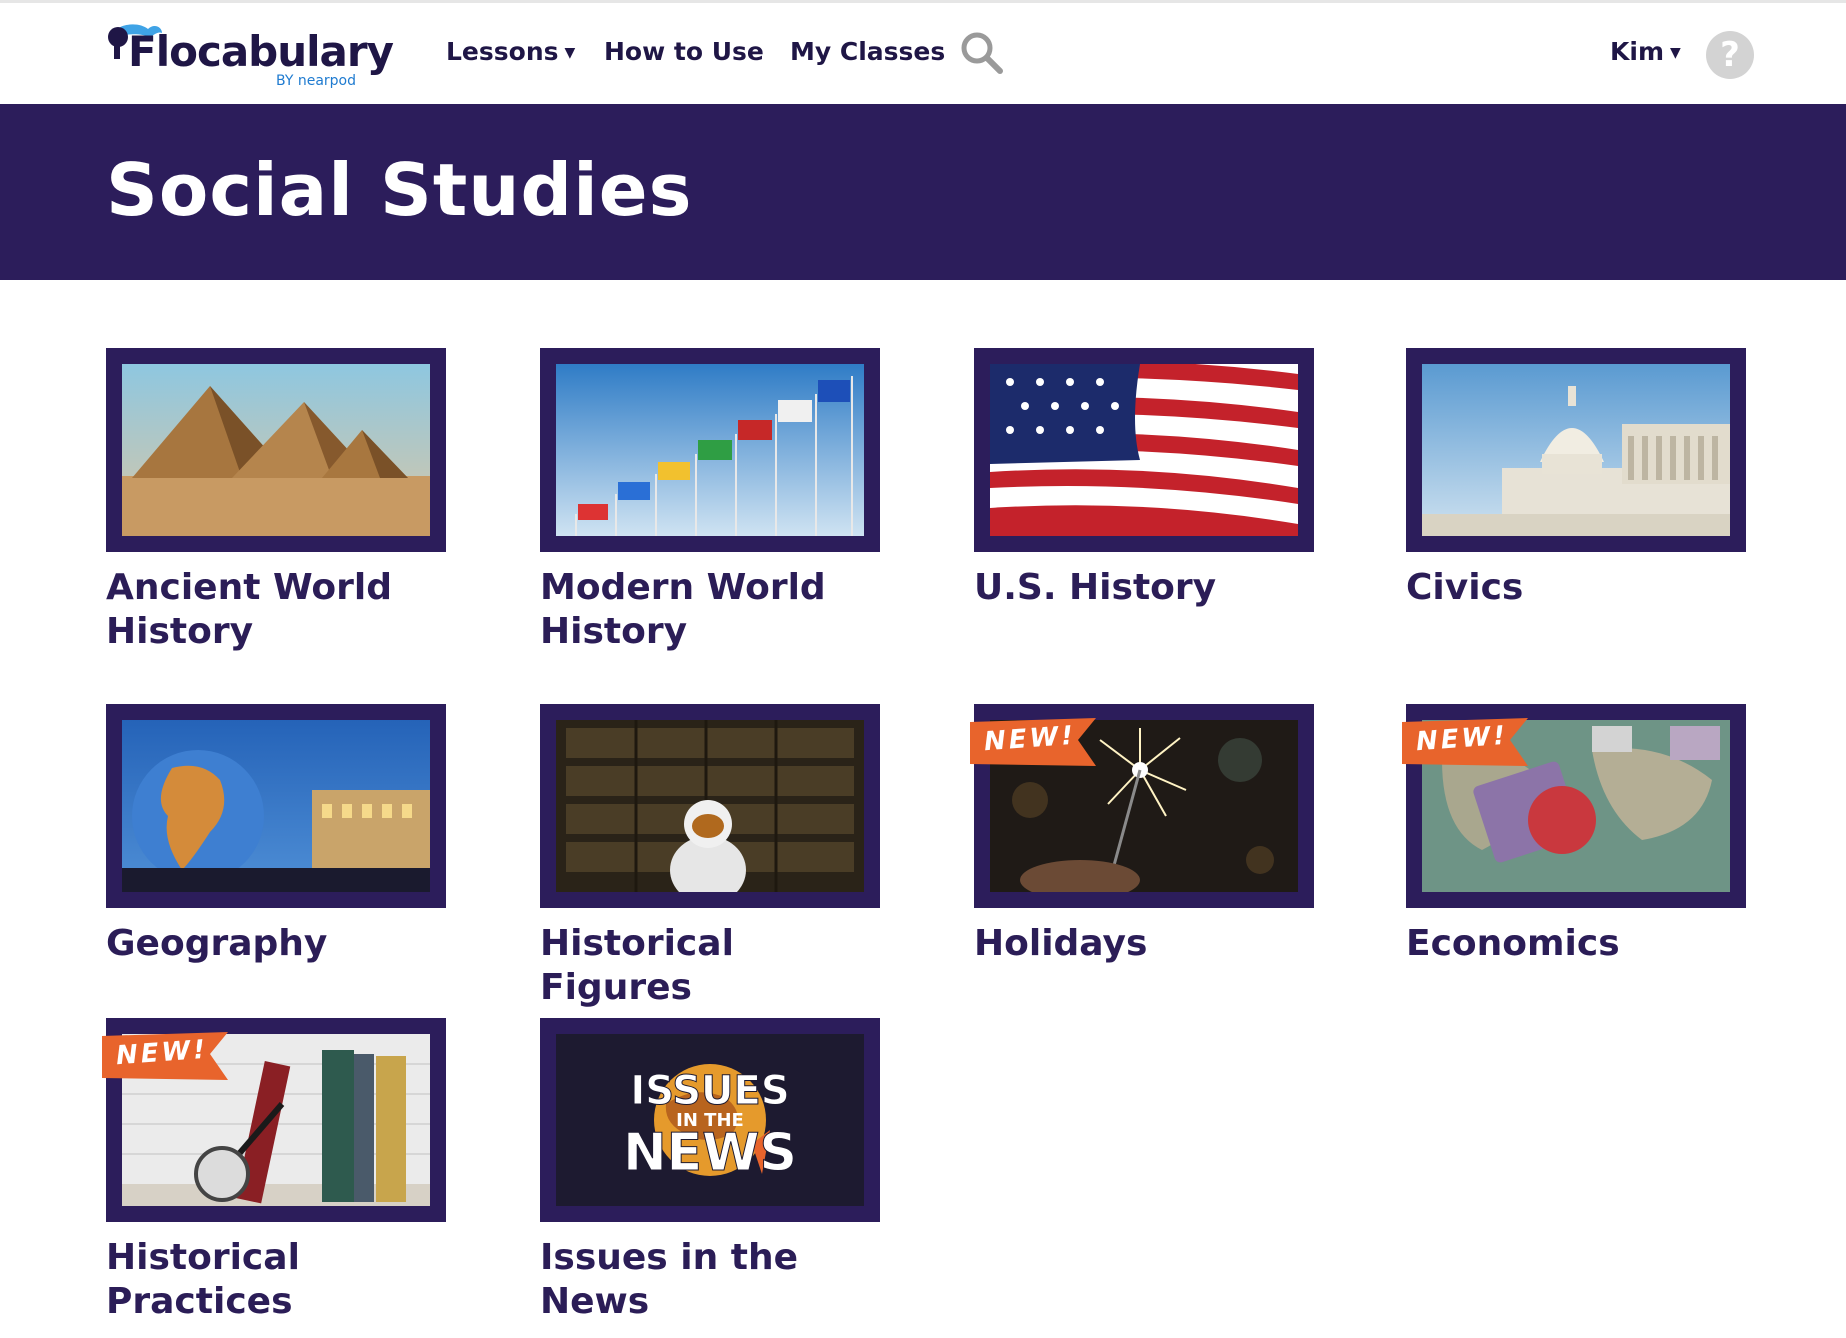  What do you see at coordinates (710, 1153) in the screenshot?
I see `issues-logo-line3: NEWS` at bounding box center [710, 1153].